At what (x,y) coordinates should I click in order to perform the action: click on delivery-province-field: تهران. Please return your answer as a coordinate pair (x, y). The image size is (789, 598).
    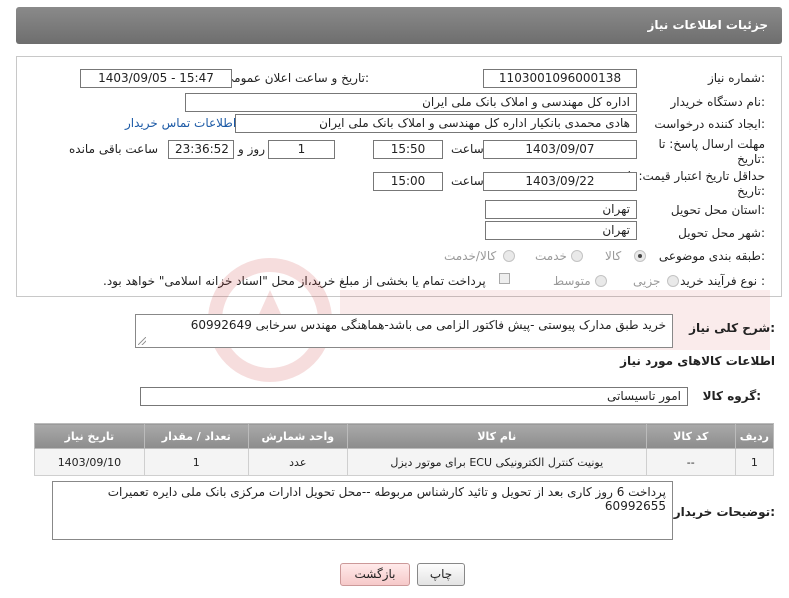
    Looking at the image, I should click on (561, 209).